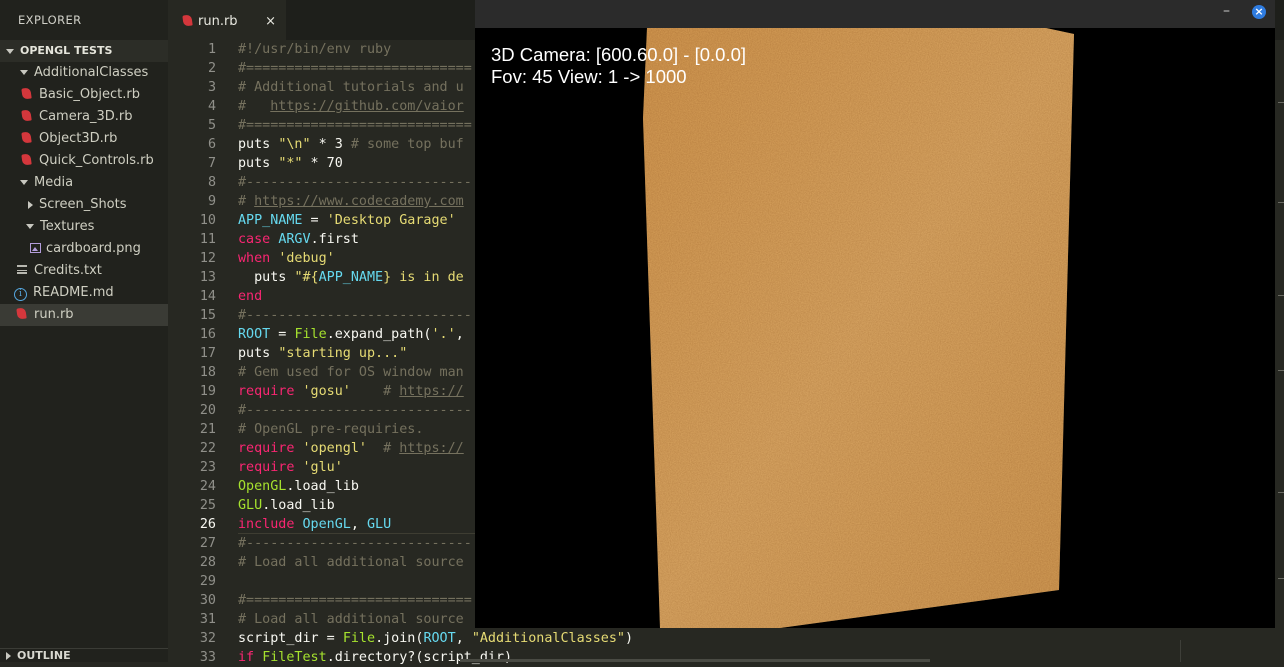 The width and height of the screenshot is (1284, 667). What do you see at coordinates (84, 655) in the screenshot?
I see `outline-section: OUTLINE` at bounding box center [84, 655].